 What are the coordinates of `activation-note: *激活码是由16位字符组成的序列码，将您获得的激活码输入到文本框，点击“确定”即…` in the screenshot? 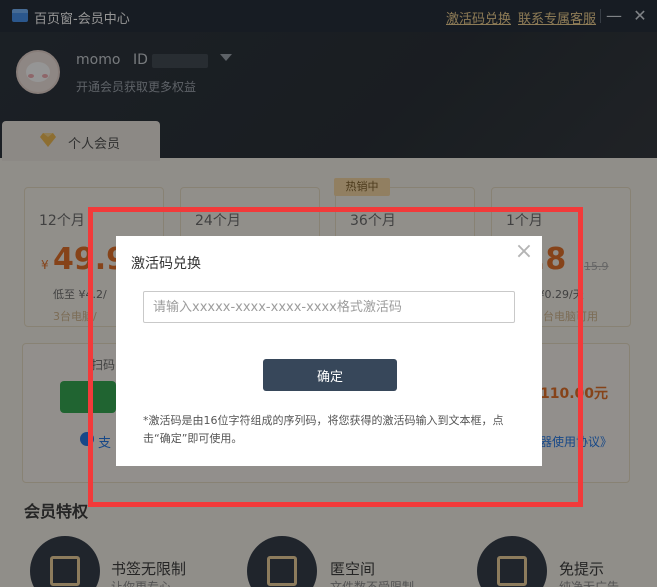 It's located at (323, 429).